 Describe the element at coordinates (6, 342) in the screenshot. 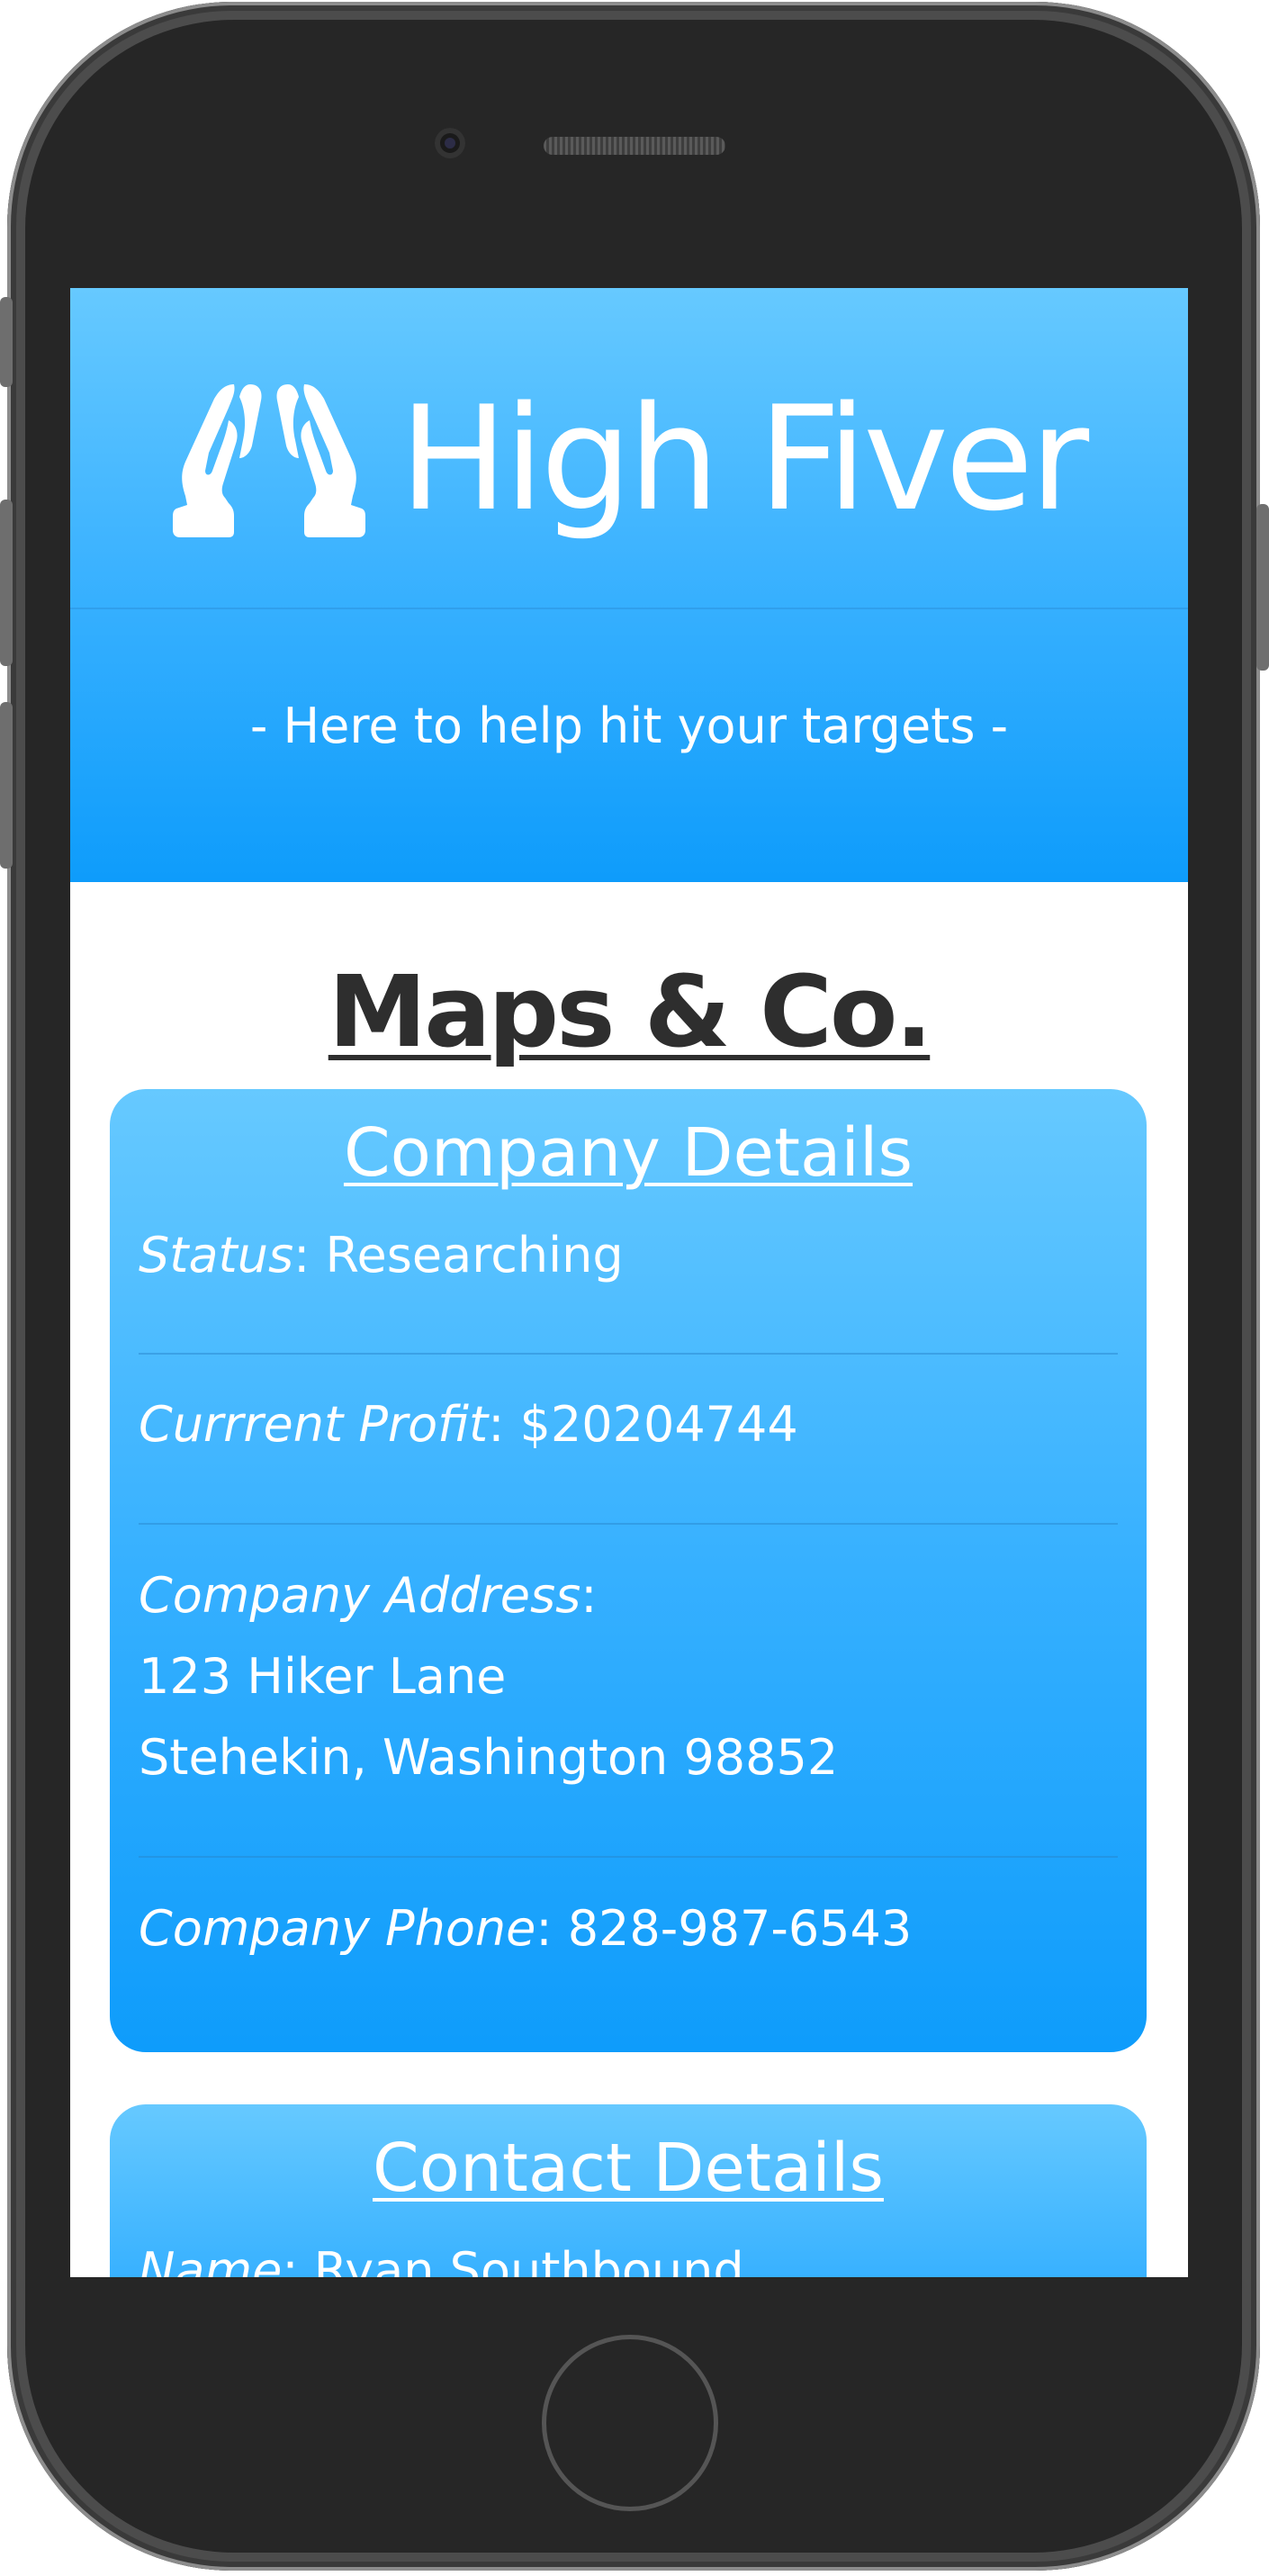

I see `mute-switch` at that location.